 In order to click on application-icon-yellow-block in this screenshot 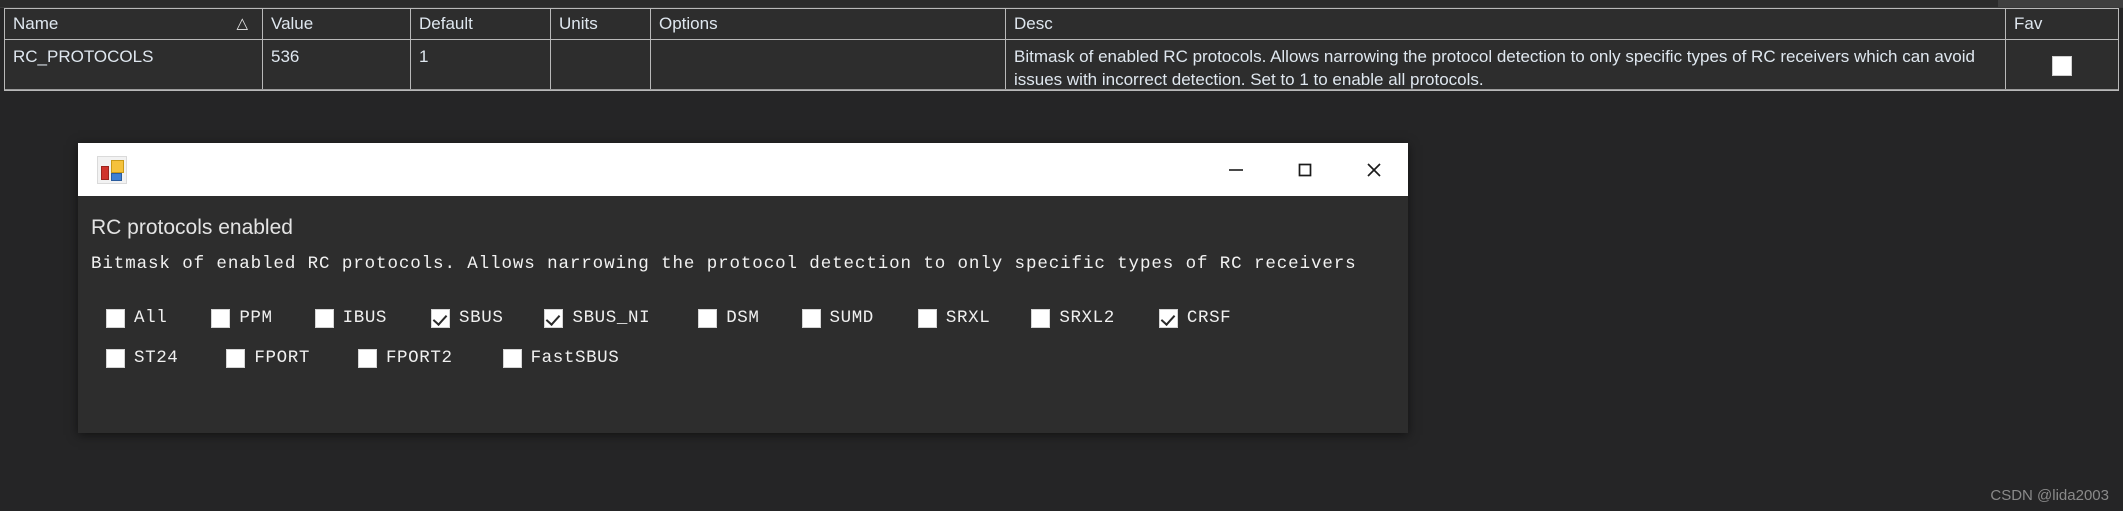, I will do `click(117, 166)`.